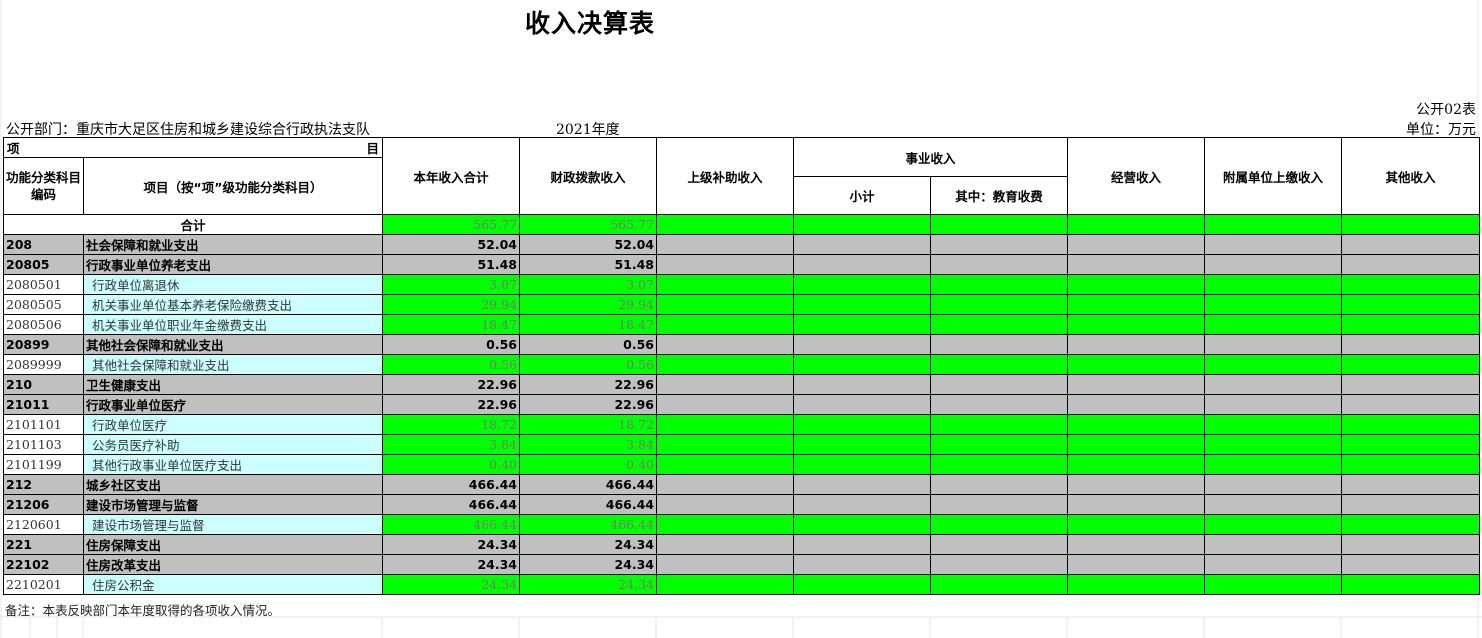  What do you see at coordinates (451, 324) in the screenshot?
I see `row-total-income: 18.47` at bounding box center [451, 324].